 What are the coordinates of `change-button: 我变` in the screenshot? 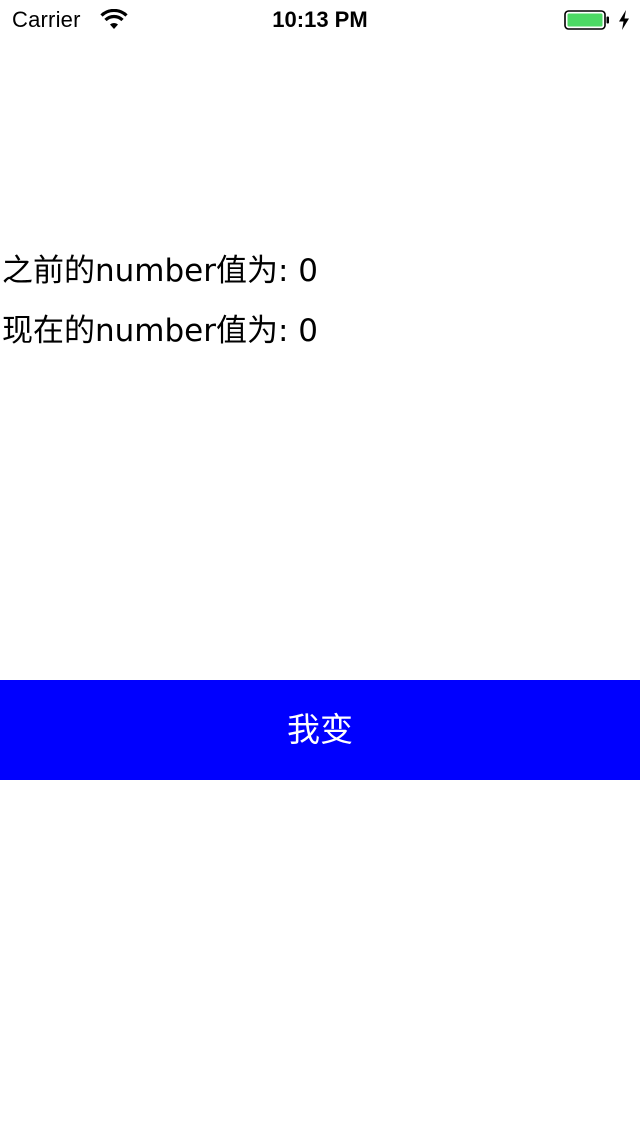 It's located at (320, 730).